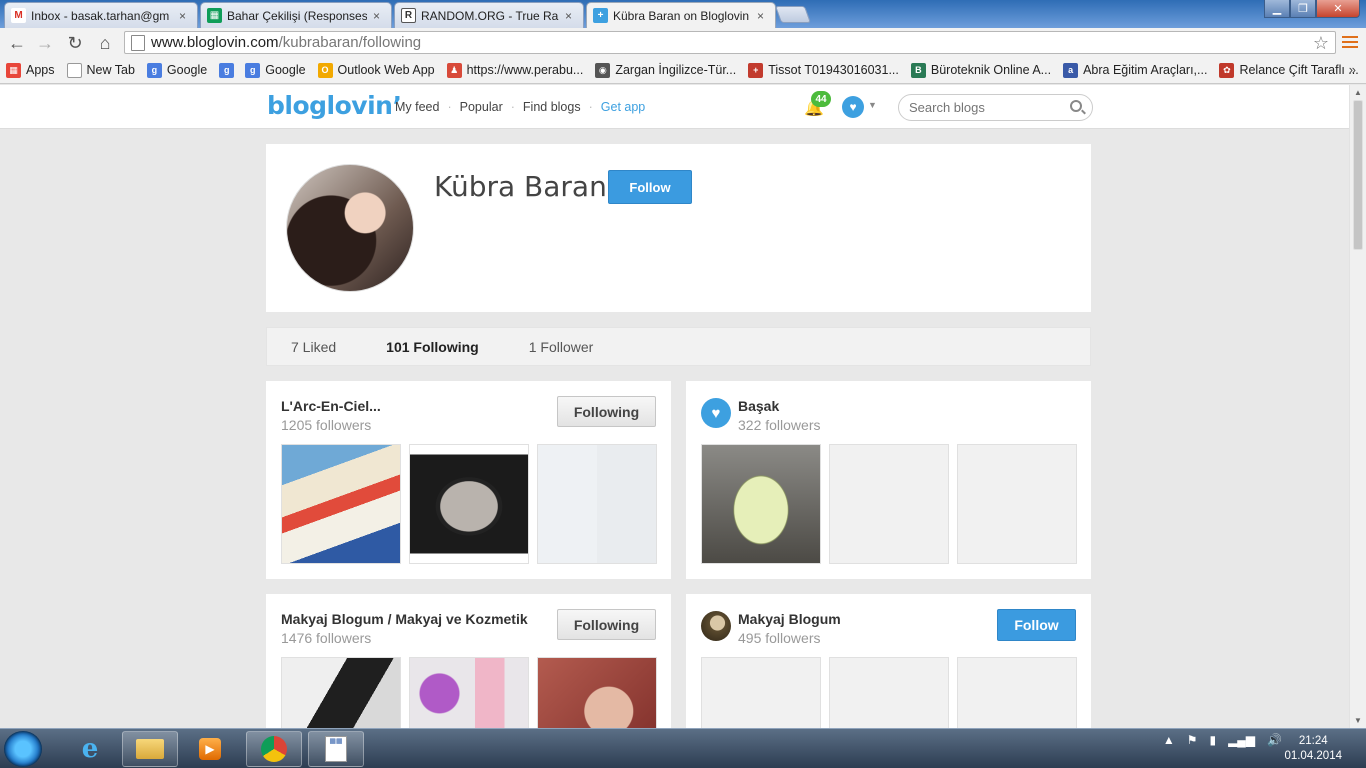  I want to click on bookmark-google-3: g Google, so click(275, 70).